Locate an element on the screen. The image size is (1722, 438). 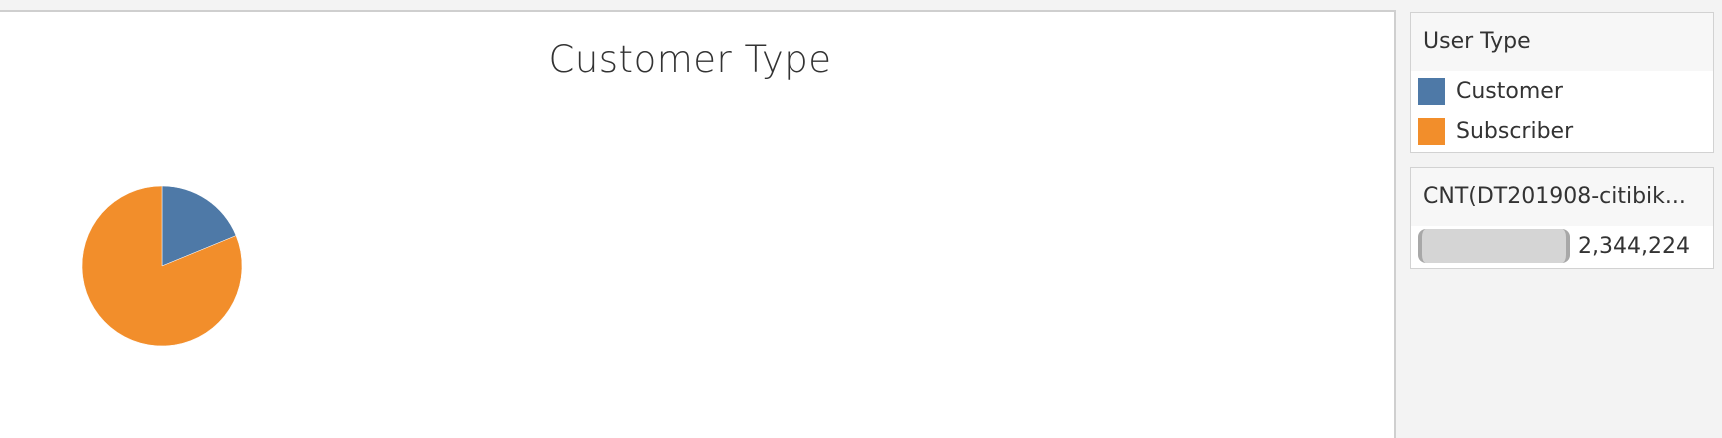
legend-swatch-subscriber is located at coordinates (1431, 131).